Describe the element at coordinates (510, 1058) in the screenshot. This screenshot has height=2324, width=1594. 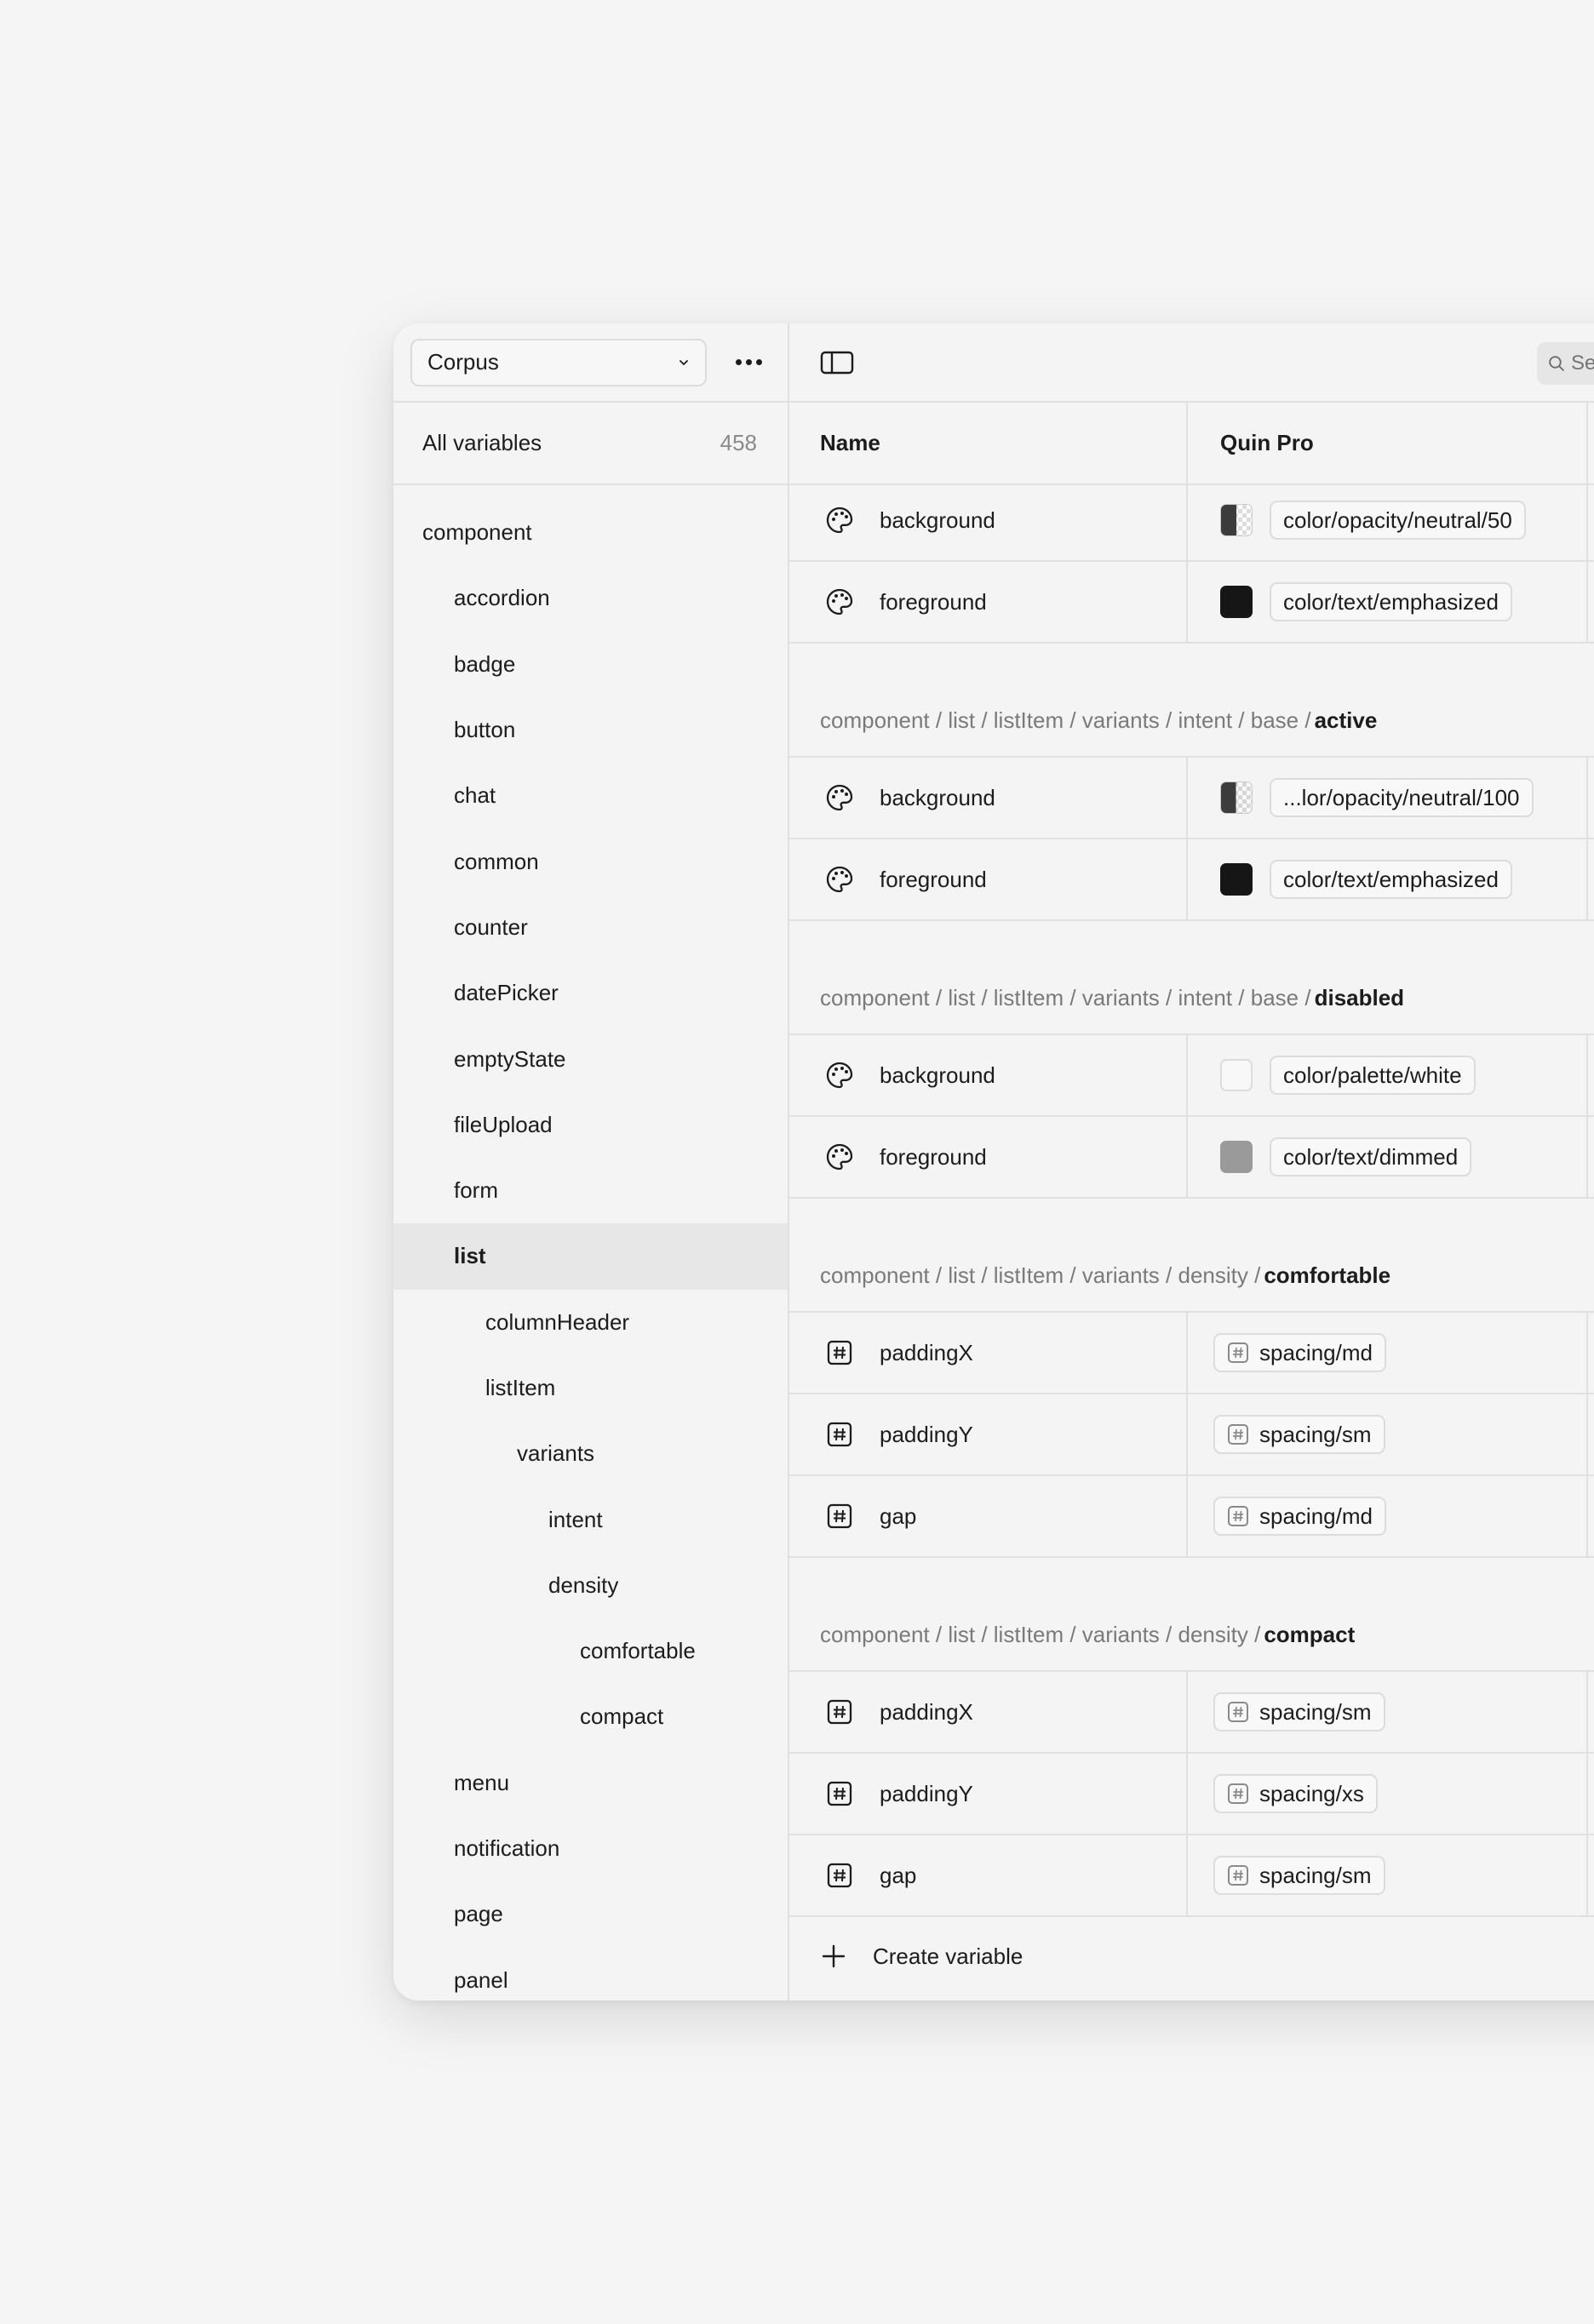
I see `sidebar-item-label: emptyState` at that location.